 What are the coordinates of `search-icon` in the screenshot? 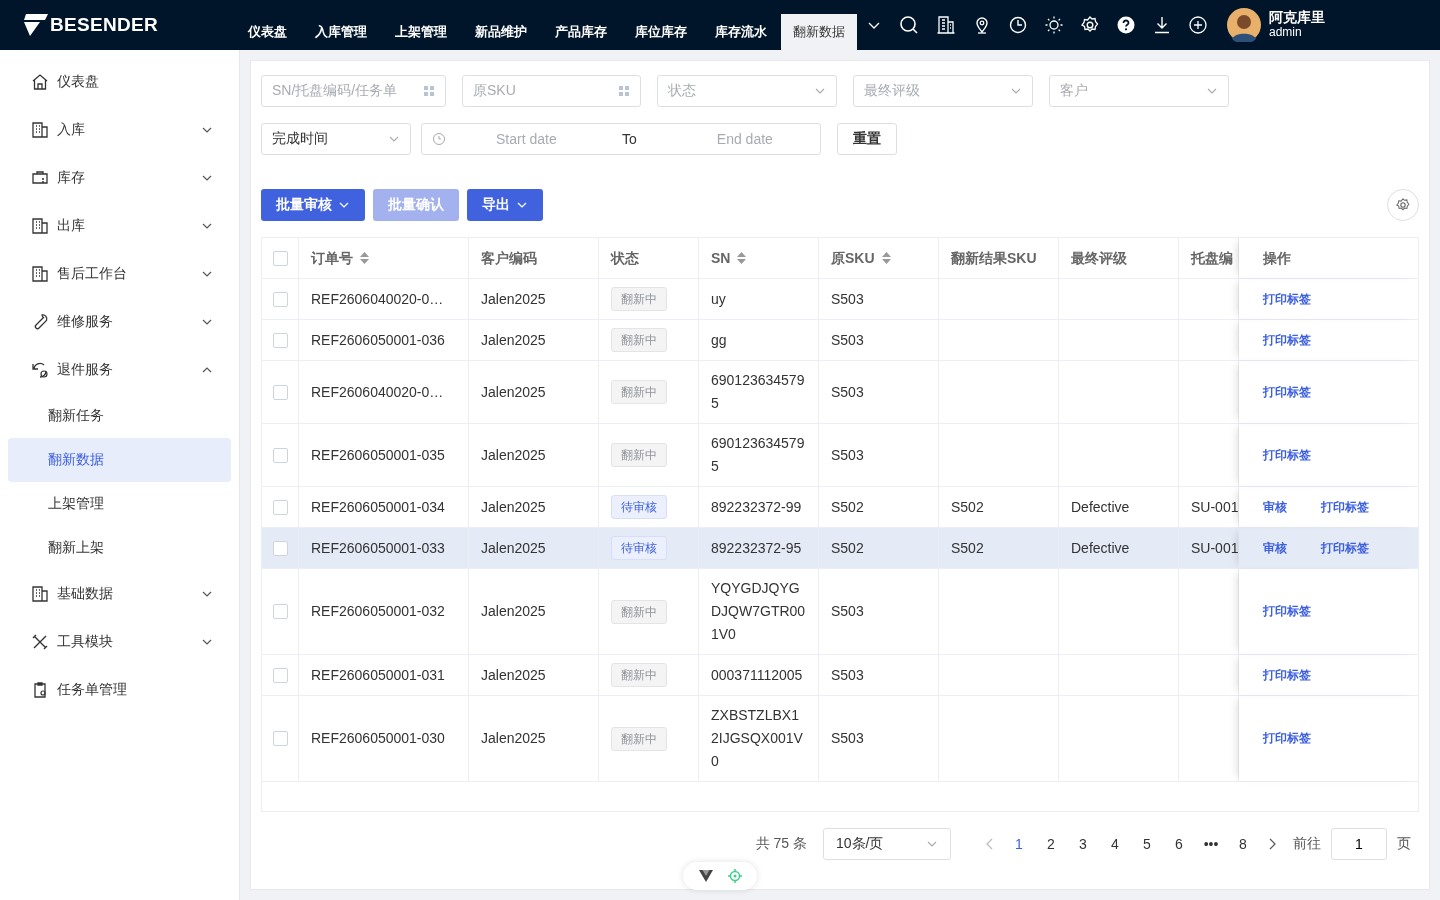 It's located at (909, 25).